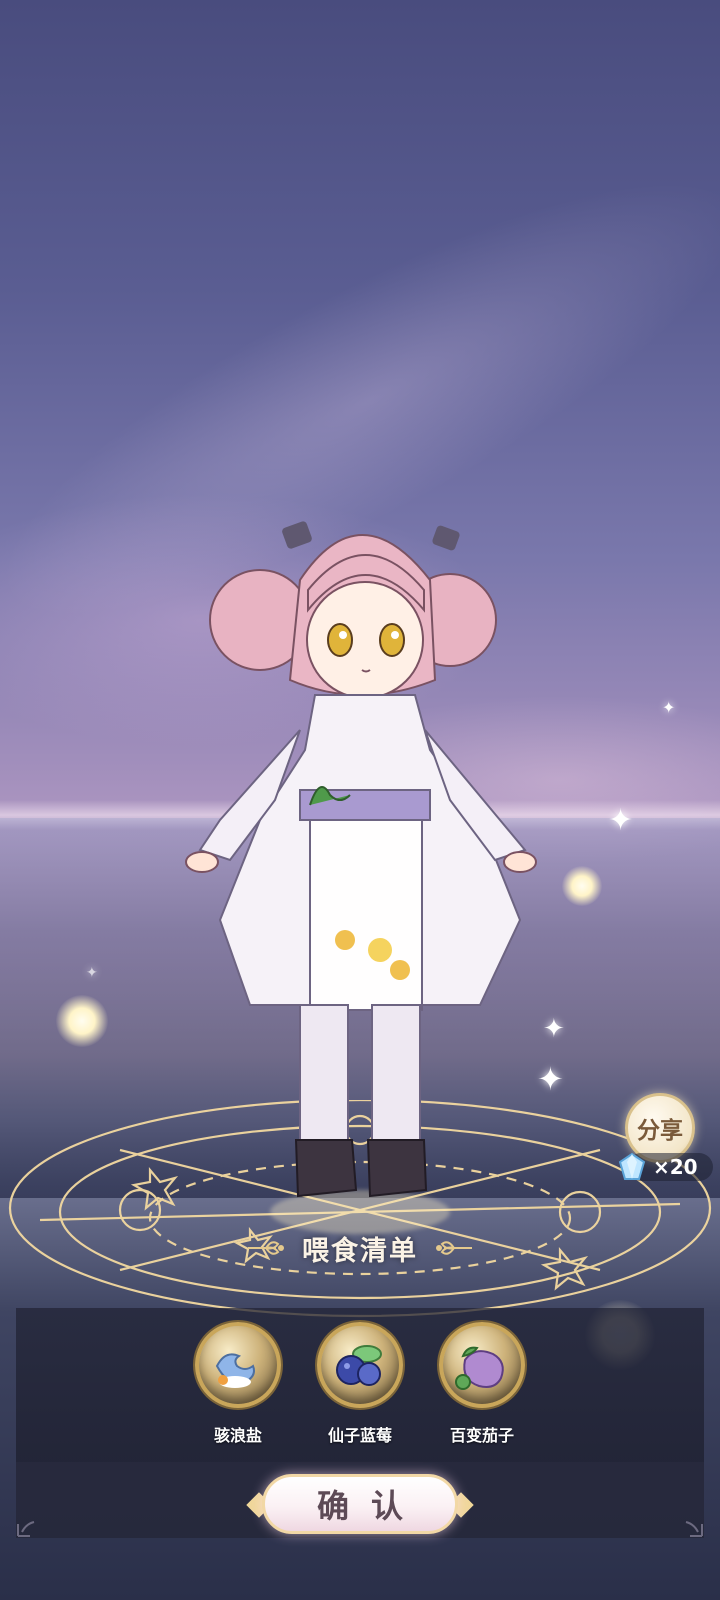 Image resolution: width=720 pixels, height=1600 pixels. I want to click on feed-item-label: 百变茄子, so click(481, 1435).